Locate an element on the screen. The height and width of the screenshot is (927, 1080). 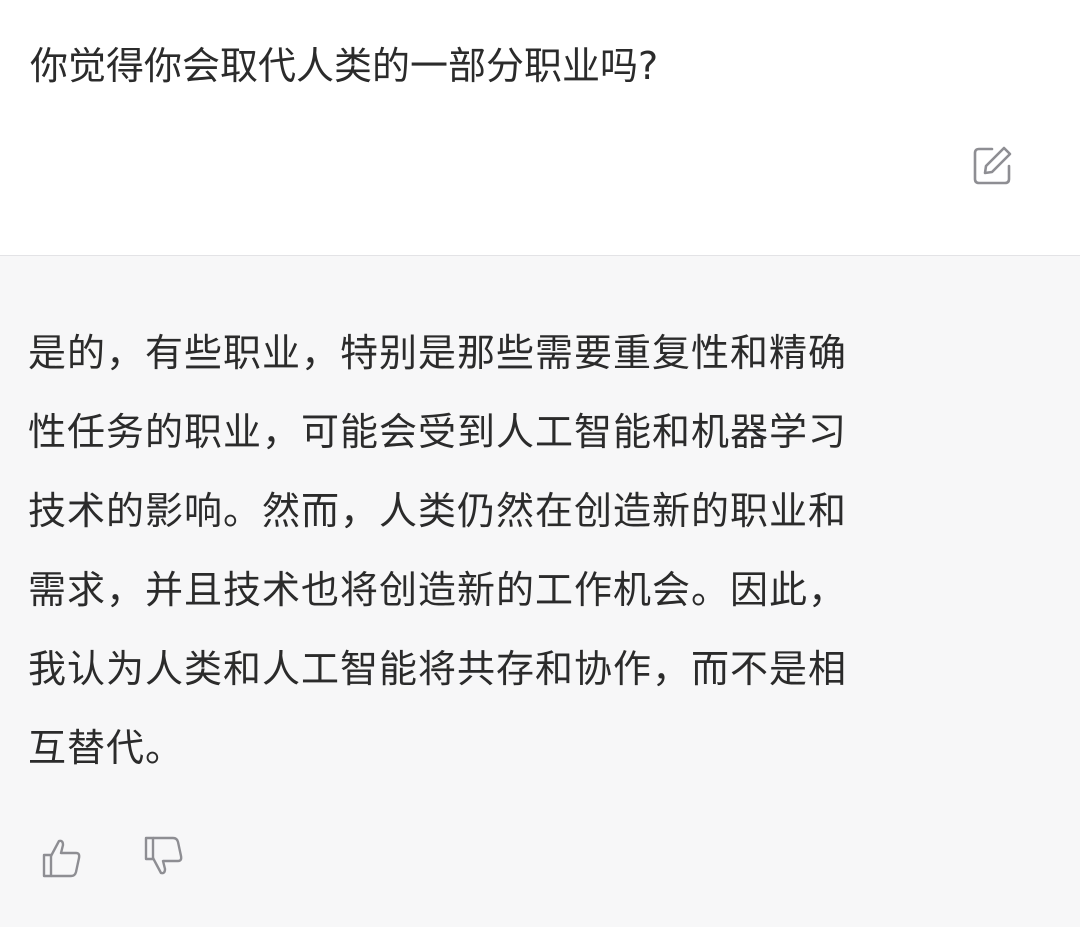
thumbs-down-icon is located at coordinates (163, 855).